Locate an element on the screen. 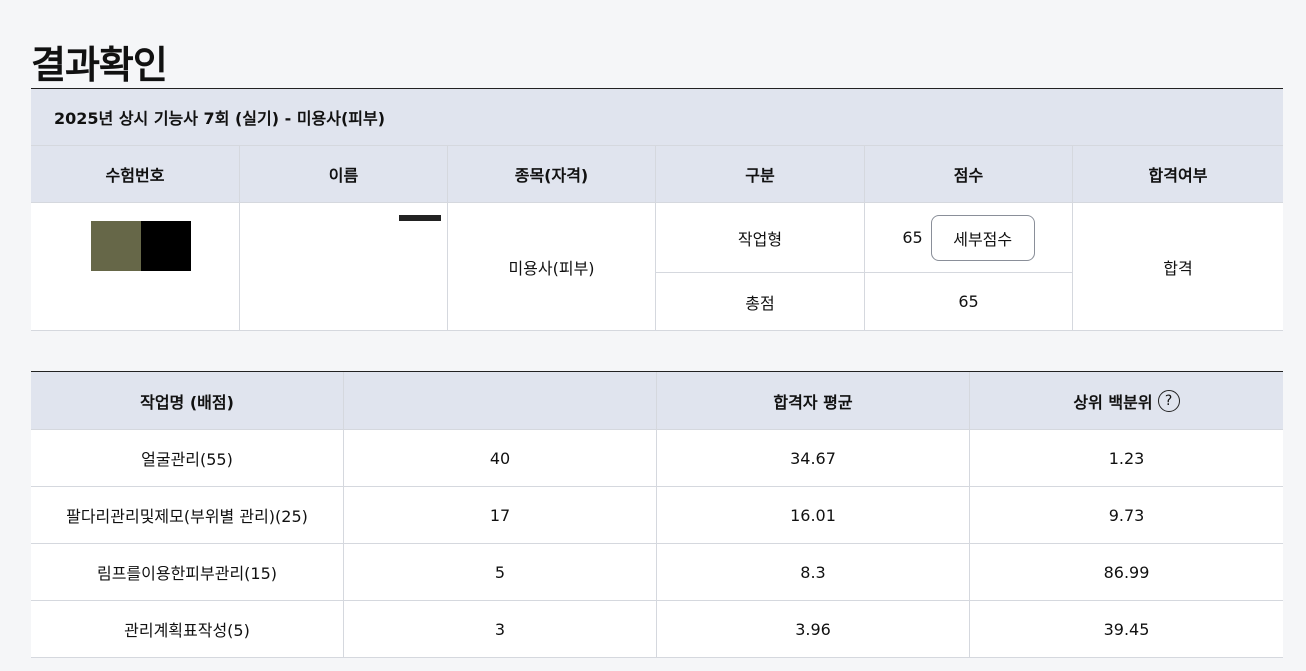 The image size is (1306, 671). task-average: 34.67 is located at coordinates (813, 458).